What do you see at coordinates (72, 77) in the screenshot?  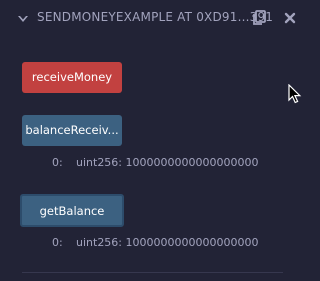 I see `receive-money-button: receiveMoney` at bounding box center [72, 77].